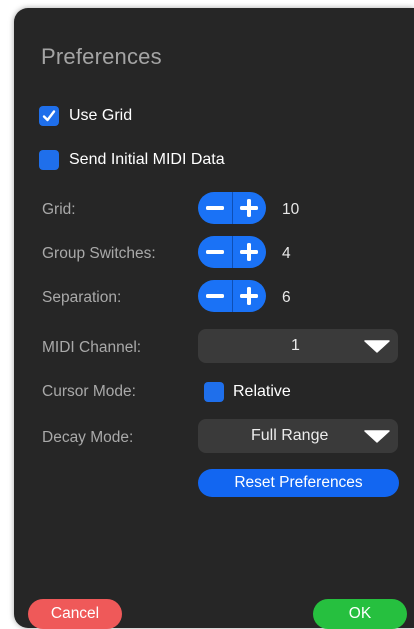 The height and width of the screenshot is (629, 414). What do you see at coordinates (92, 347) in the screenshot?
I see `midi-channel-label: MIDI Channel:` at bounding box center [92, 347].